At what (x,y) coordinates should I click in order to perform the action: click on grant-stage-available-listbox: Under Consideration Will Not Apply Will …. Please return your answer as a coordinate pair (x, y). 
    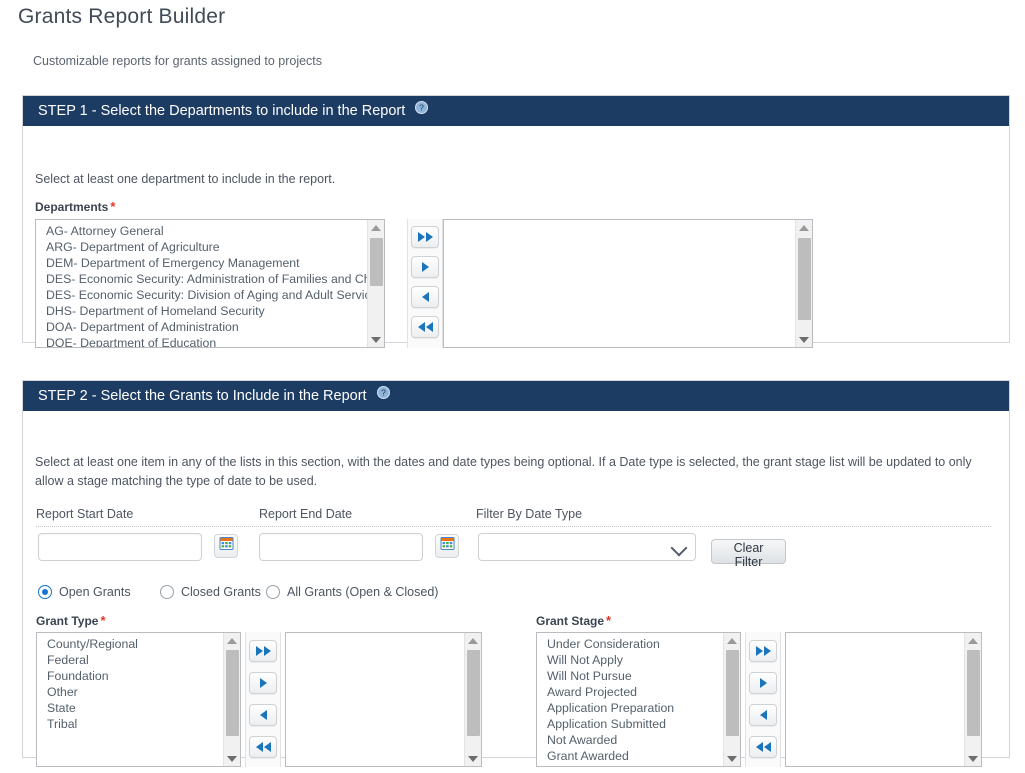
    Looking at the image, I should click on (638, 699).